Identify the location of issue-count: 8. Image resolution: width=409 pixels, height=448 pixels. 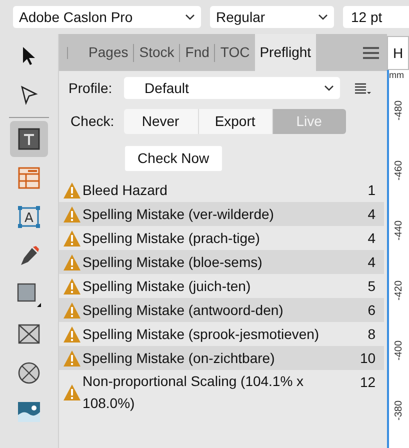
(372, 334).